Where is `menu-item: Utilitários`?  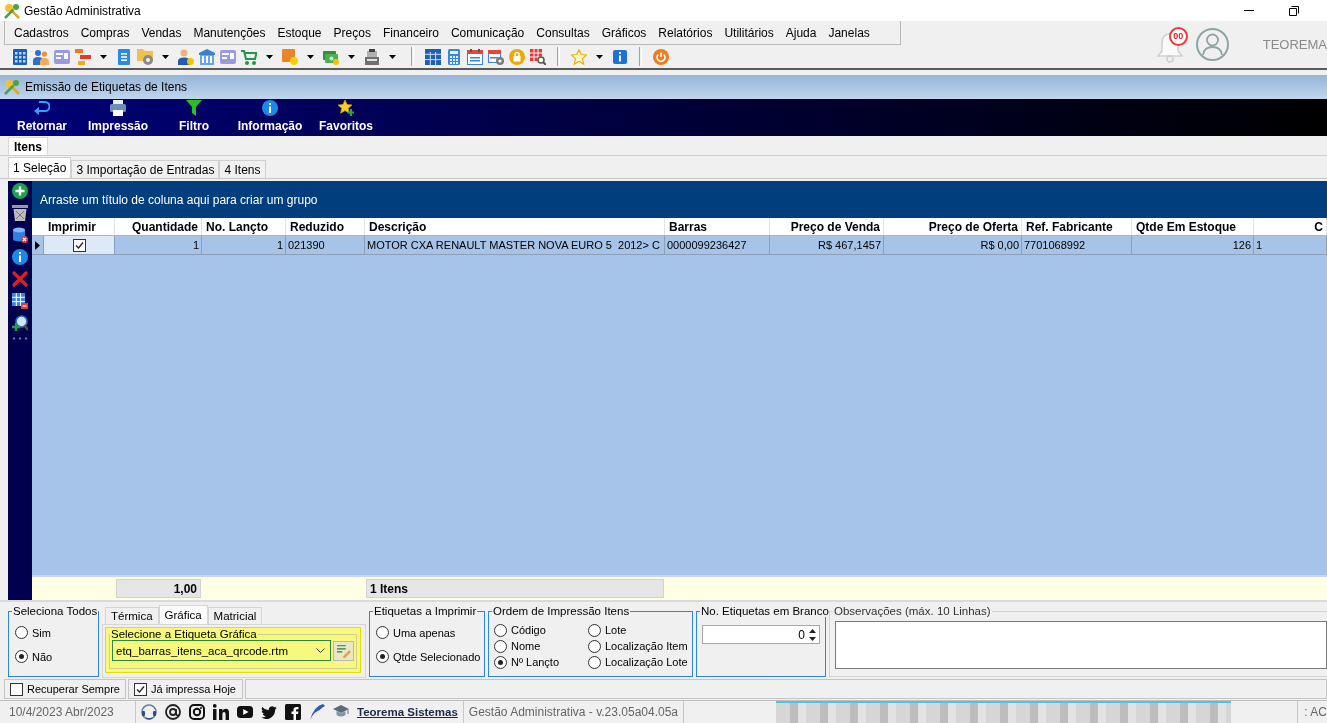 menu-item: Utilitários is located at coordinates (749, 32).